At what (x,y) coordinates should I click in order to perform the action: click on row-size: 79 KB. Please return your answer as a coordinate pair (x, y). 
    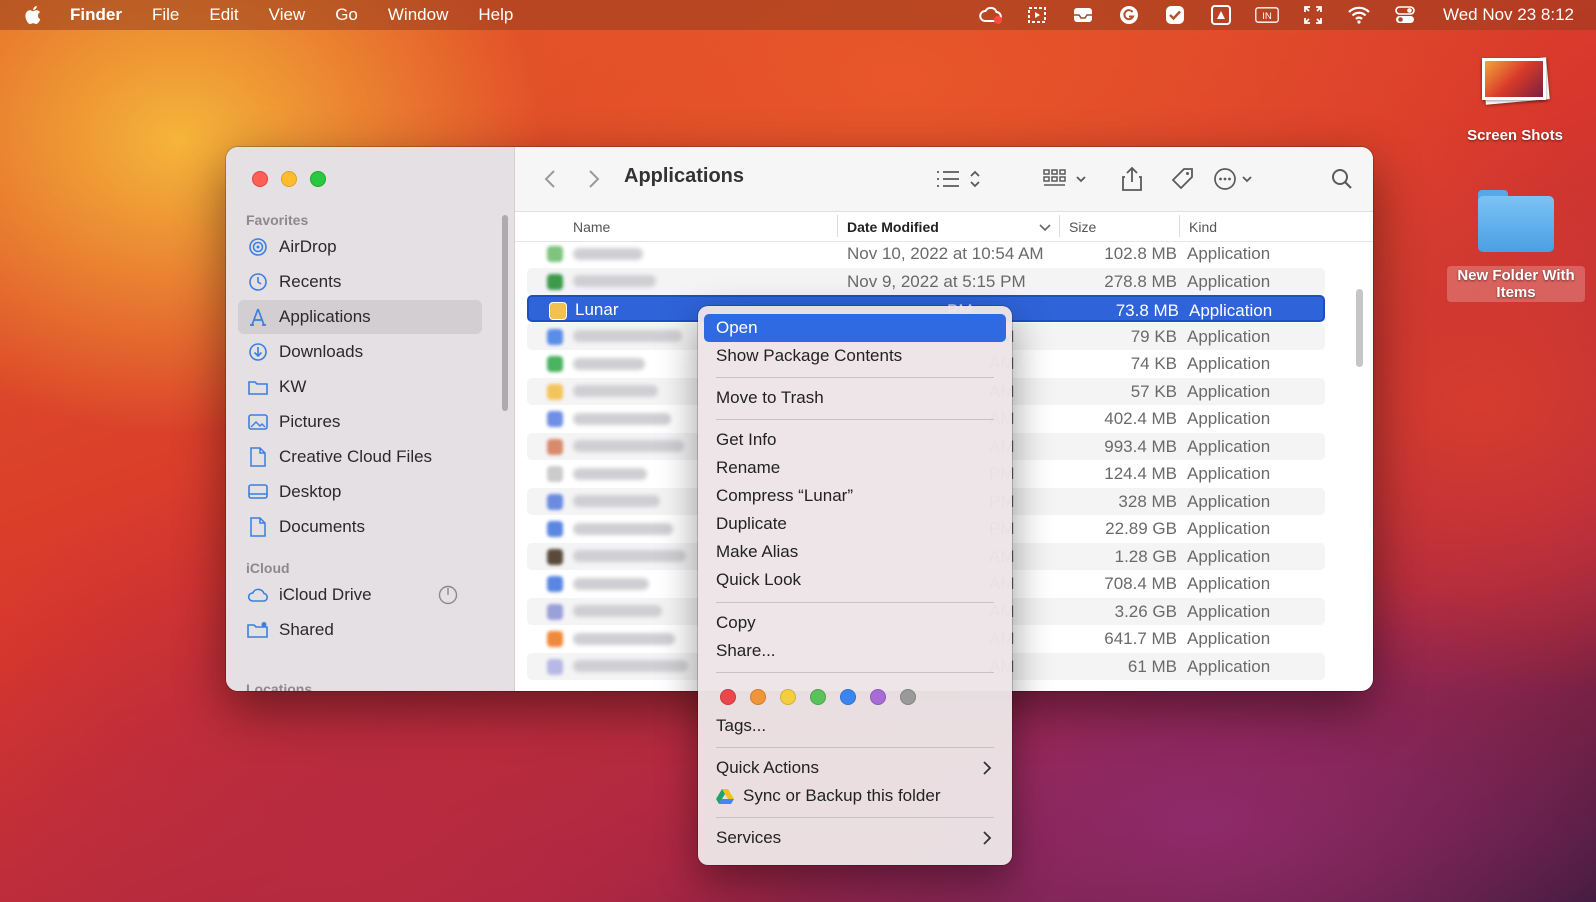
    Looking at the image, I should click on (1153, 336).